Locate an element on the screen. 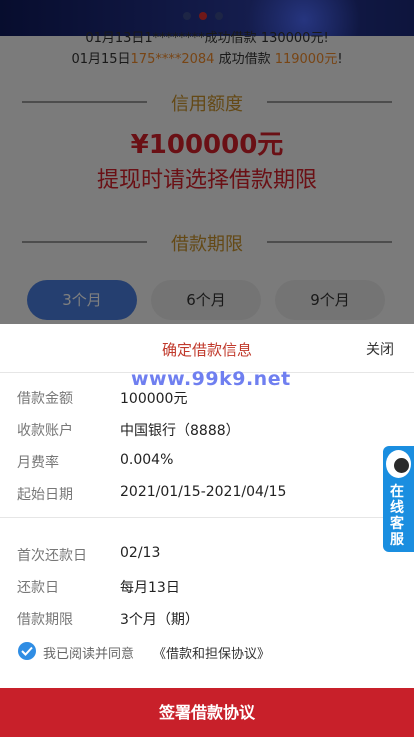 This screenshot has height=737, width=414. service-avatar-icon is located at coordinates (398, 464).